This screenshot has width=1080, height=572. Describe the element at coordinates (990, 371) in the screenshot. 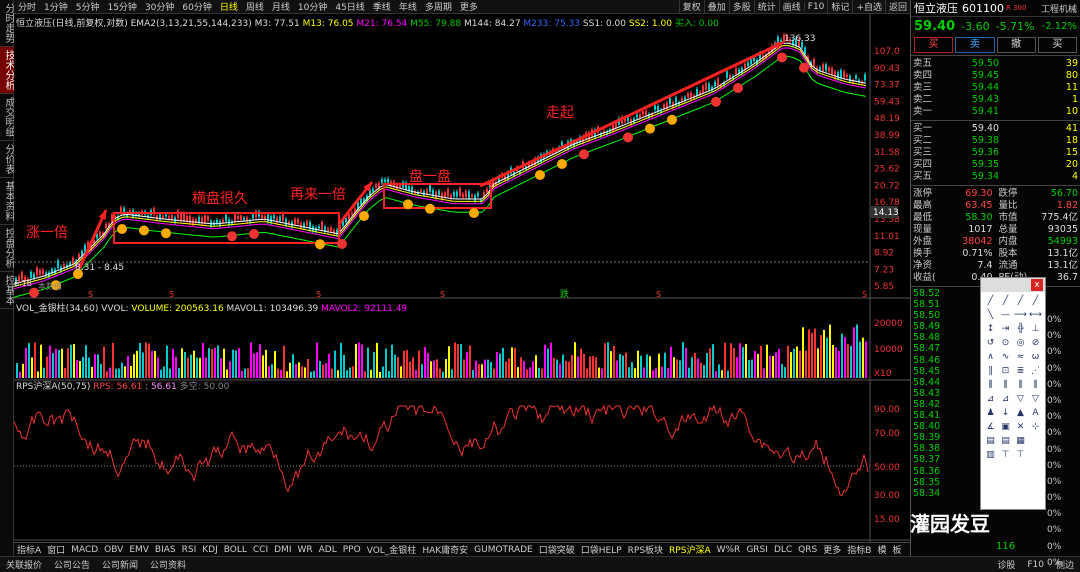

I see `draw-tool-20: ∥` at that location.